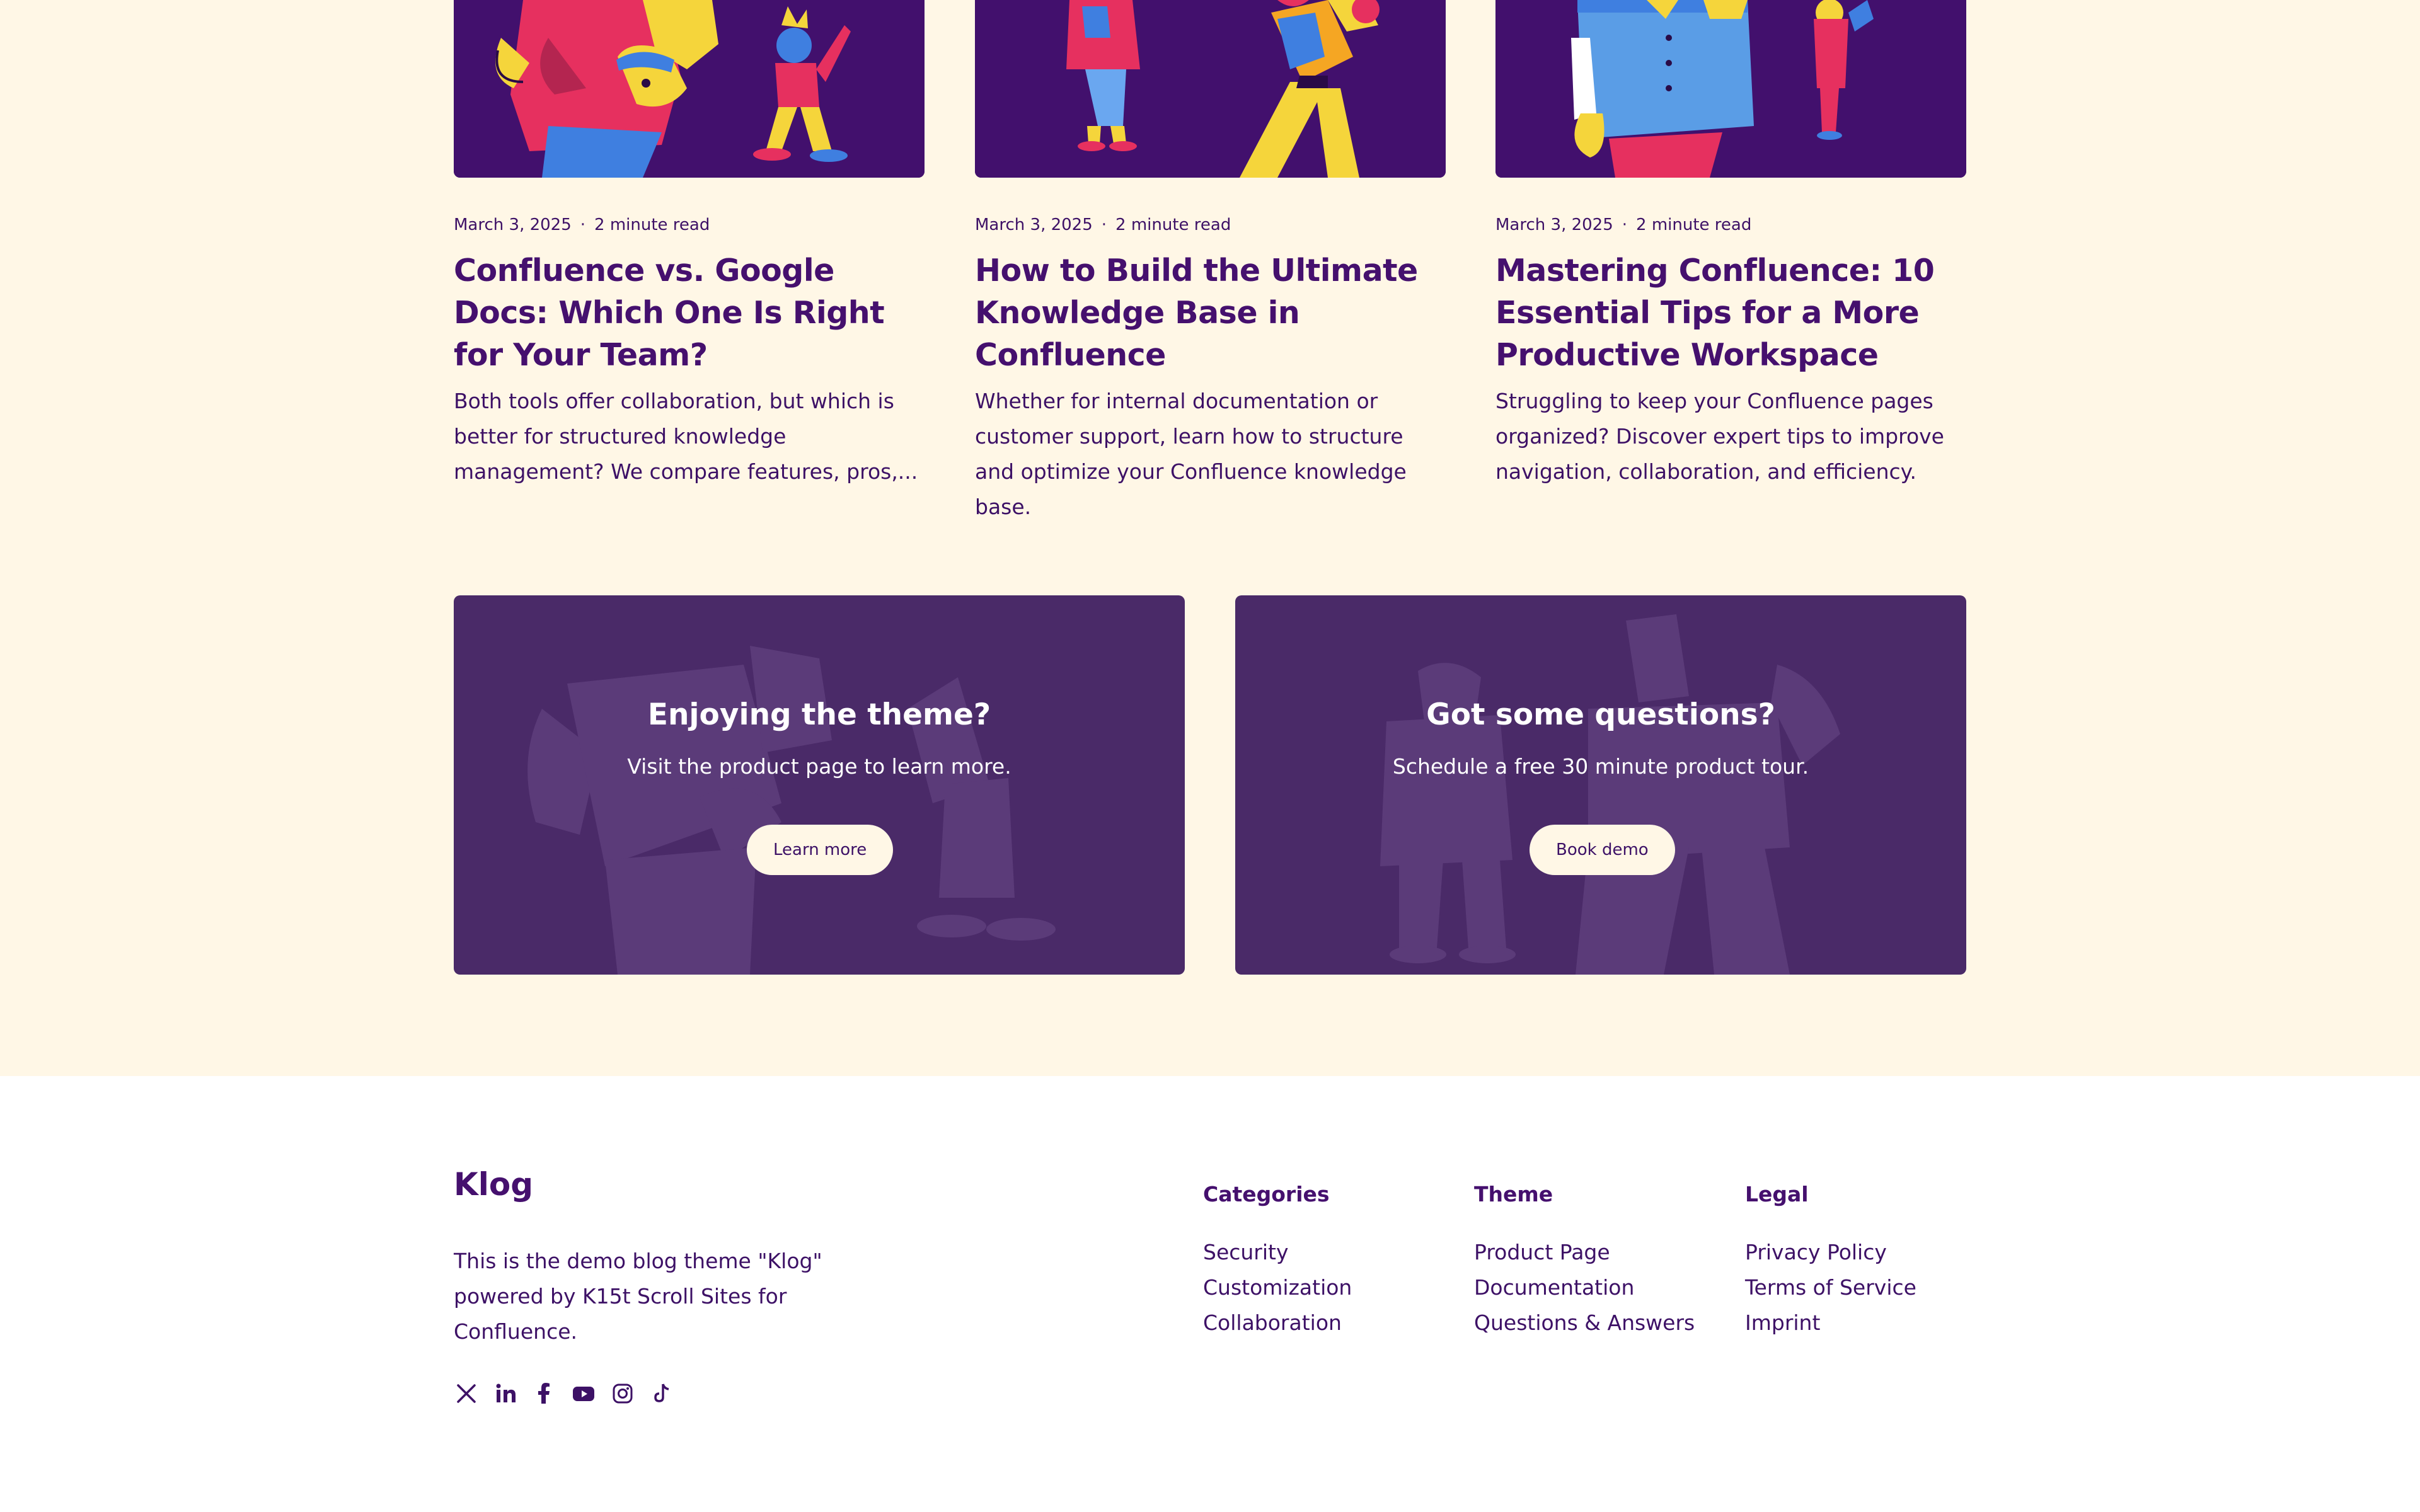  What do you see at coordinates (1277, 1323) in the screenshot?
I see `footer-link-collaboration: Collaboration` at bounding box center [1277, 1323].